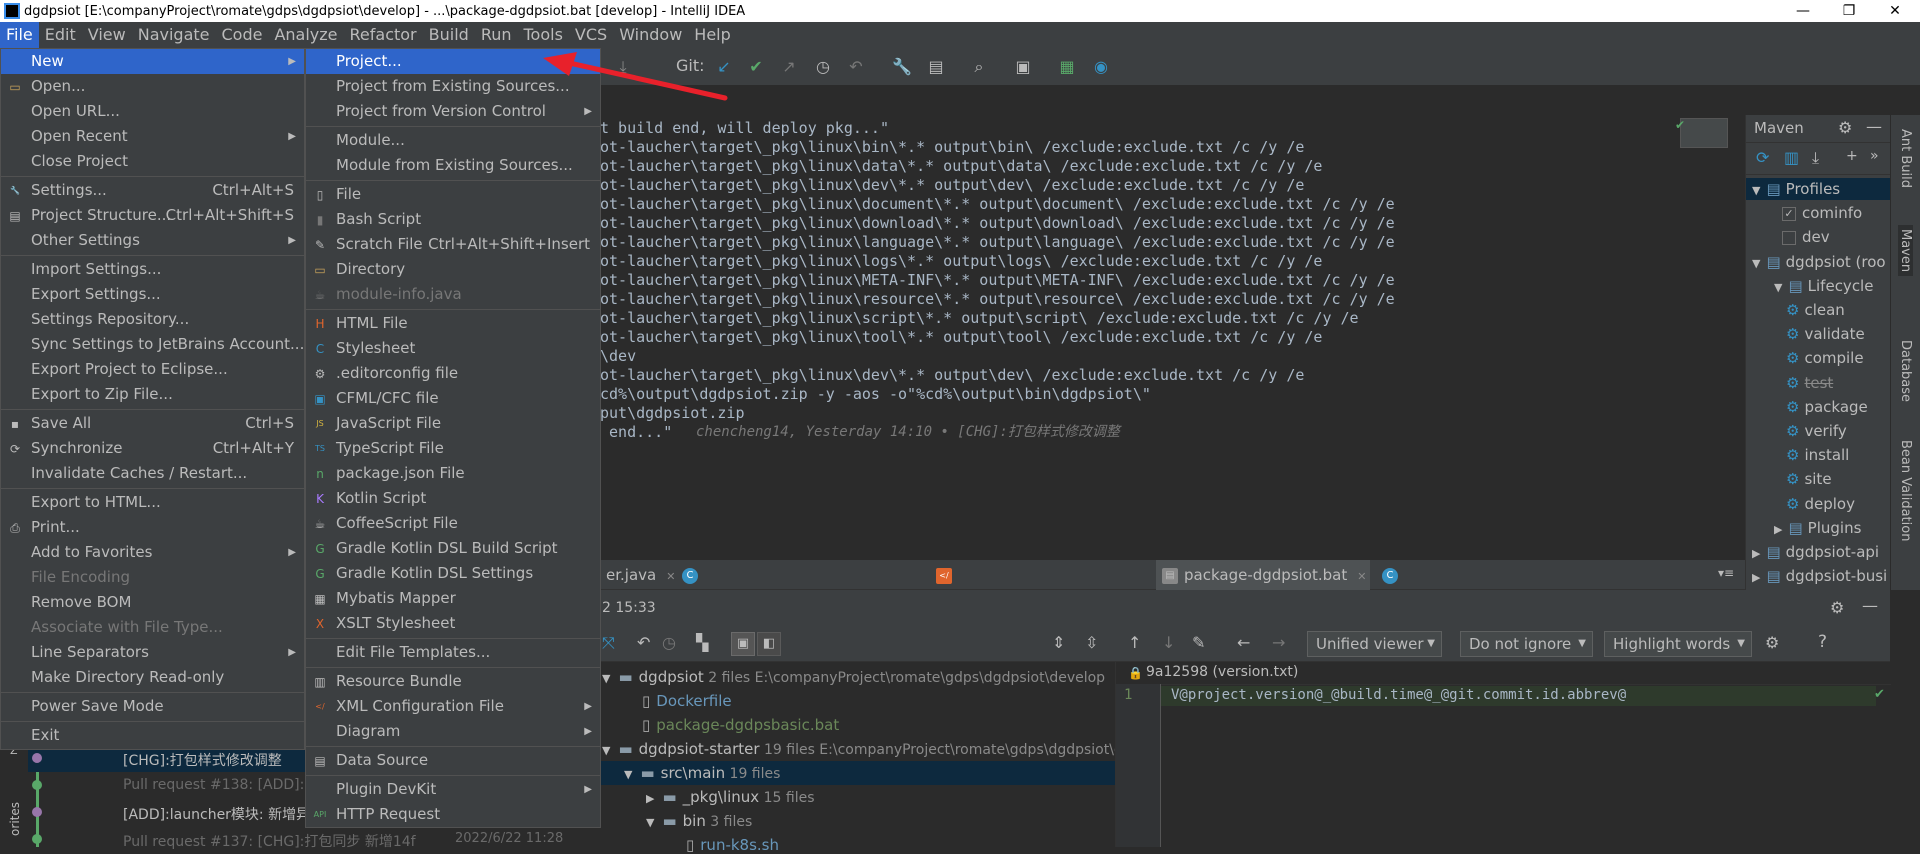 This screenshot has width=1920, height=854. Describe the element at coordinates (152, 86) in the screenshot. I see `file-menu-item-open: Open... ▭` at that location.